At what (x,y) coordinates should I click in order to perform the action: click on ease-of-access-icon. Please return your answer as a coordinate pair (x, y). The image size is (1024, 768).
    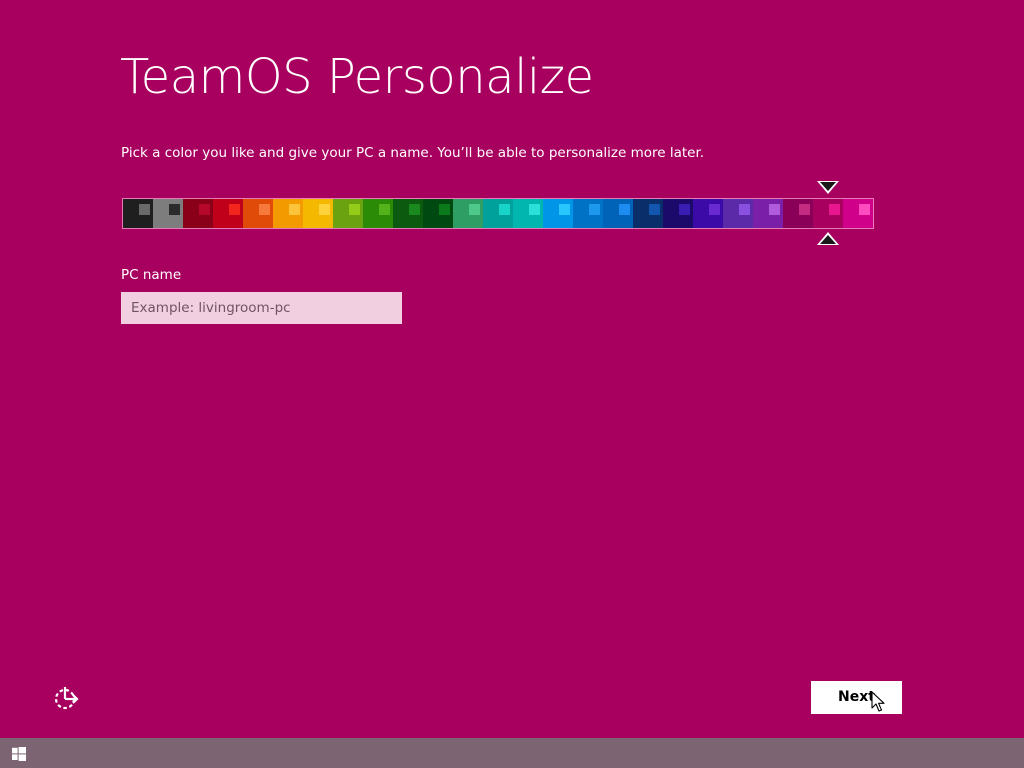
    Looking at the image, I should click on (66, 698).